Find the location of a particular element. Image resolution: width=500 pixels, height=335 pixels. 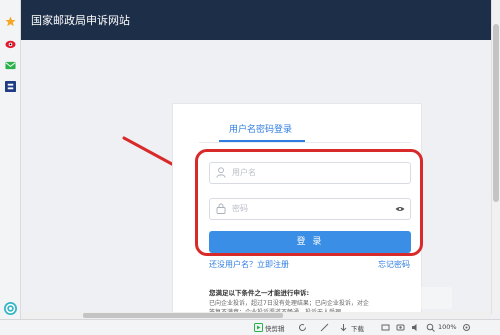

weibo-icon is located at coordinates (10, 43).